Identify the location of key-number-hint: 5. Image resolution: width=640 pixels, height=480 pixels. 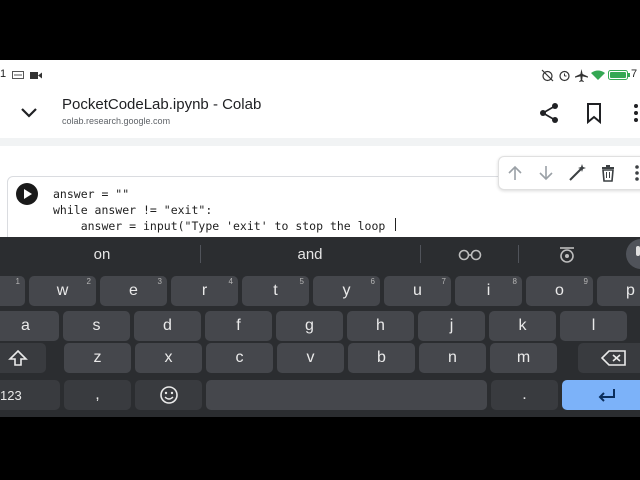
(301, 281).